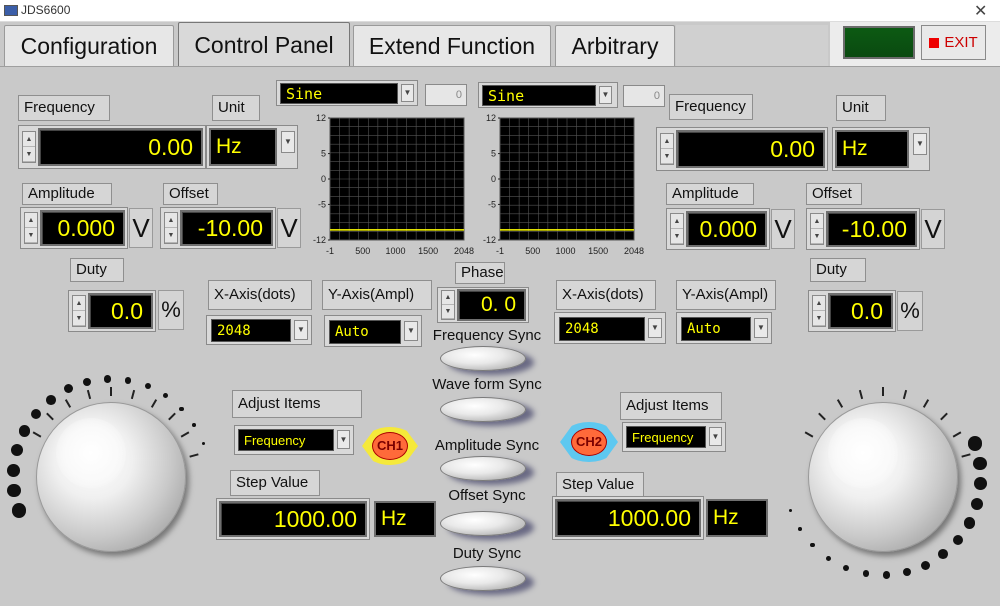  I want to click on y-tick-label: 5, so click(493, 154).